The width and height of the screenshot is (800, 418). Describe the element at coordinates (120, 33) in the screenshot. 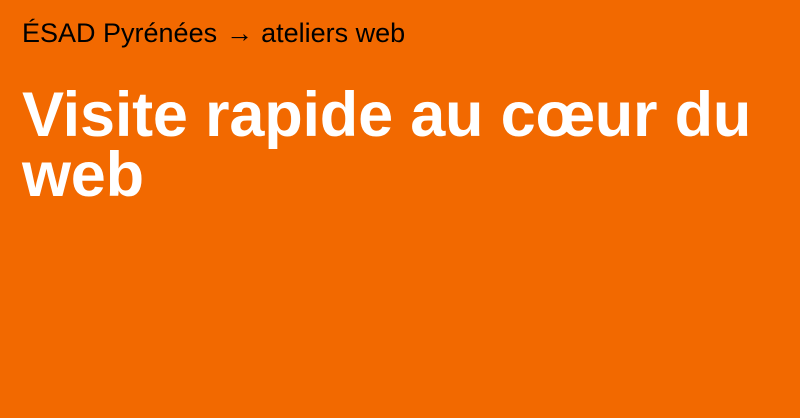

I see `site-name: ÉSAD Pyrénées` at that location.